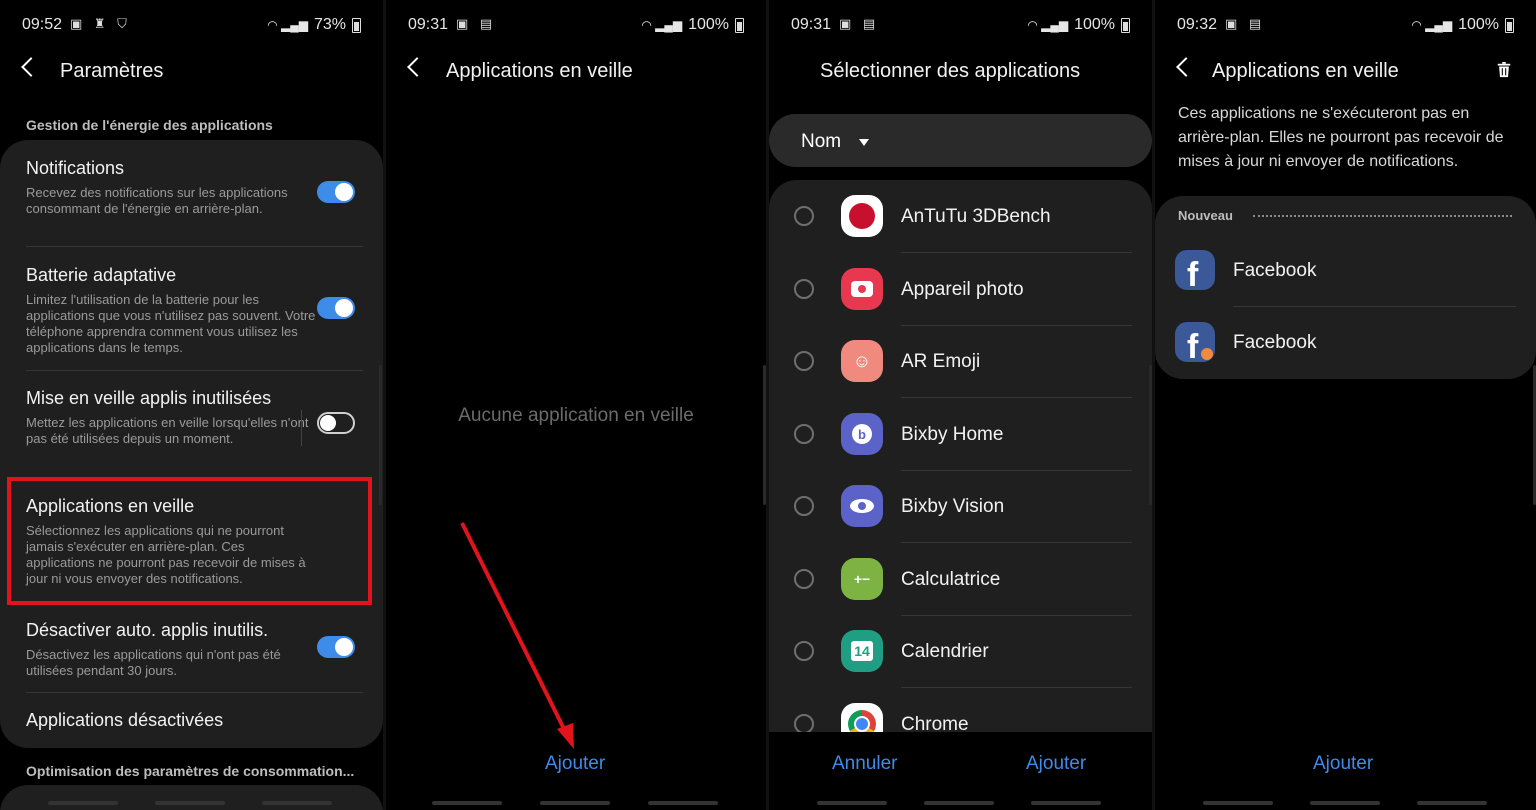  What do you see at coordinates (336, 308) in the screenshot?
I see `adaptive-battery-toggle` at bounding box center [336, 308].